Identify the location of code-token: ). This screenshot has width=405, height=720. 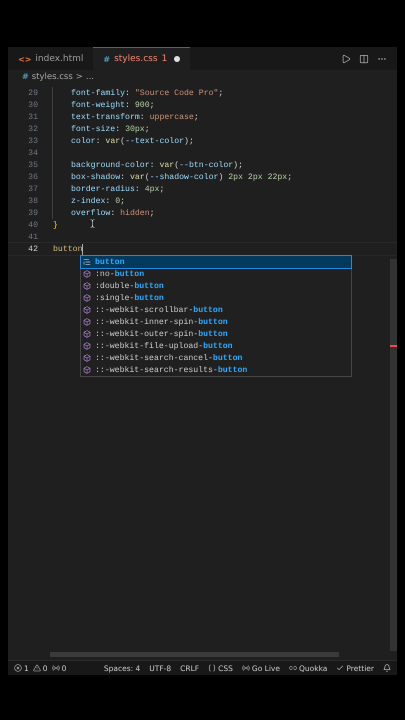
(221, 177).